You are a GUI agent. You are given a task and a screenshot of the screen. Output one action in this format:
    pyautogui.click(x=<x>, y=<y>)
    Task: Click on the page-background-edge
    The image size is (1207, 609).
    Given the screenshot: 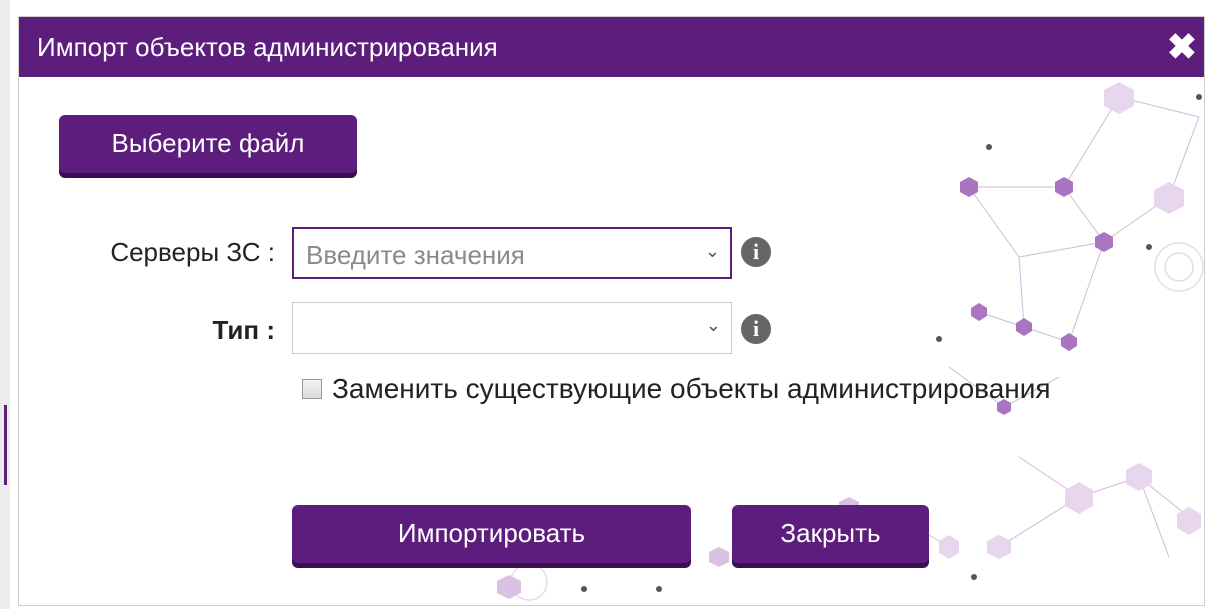 What is the action you would take?
    pyautogui.click(x=5, y=304)
    